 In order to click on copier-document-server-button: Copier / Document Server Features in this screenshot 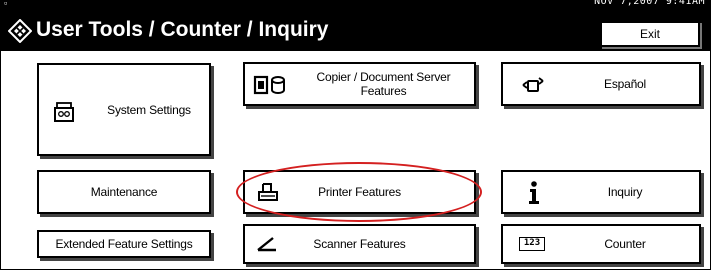, I will do `click(359, 84)`.